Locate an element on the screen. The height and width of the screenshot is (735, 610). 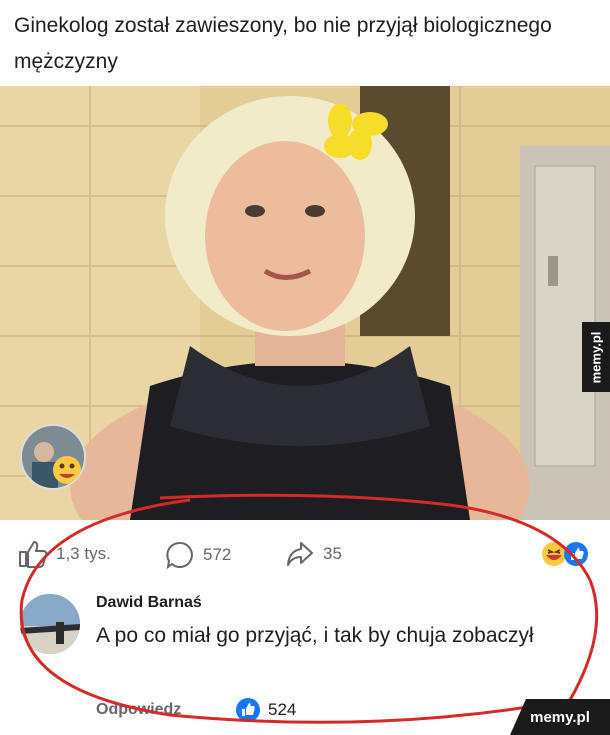
comment-bubble-icon is located at coordinates (179, 555).